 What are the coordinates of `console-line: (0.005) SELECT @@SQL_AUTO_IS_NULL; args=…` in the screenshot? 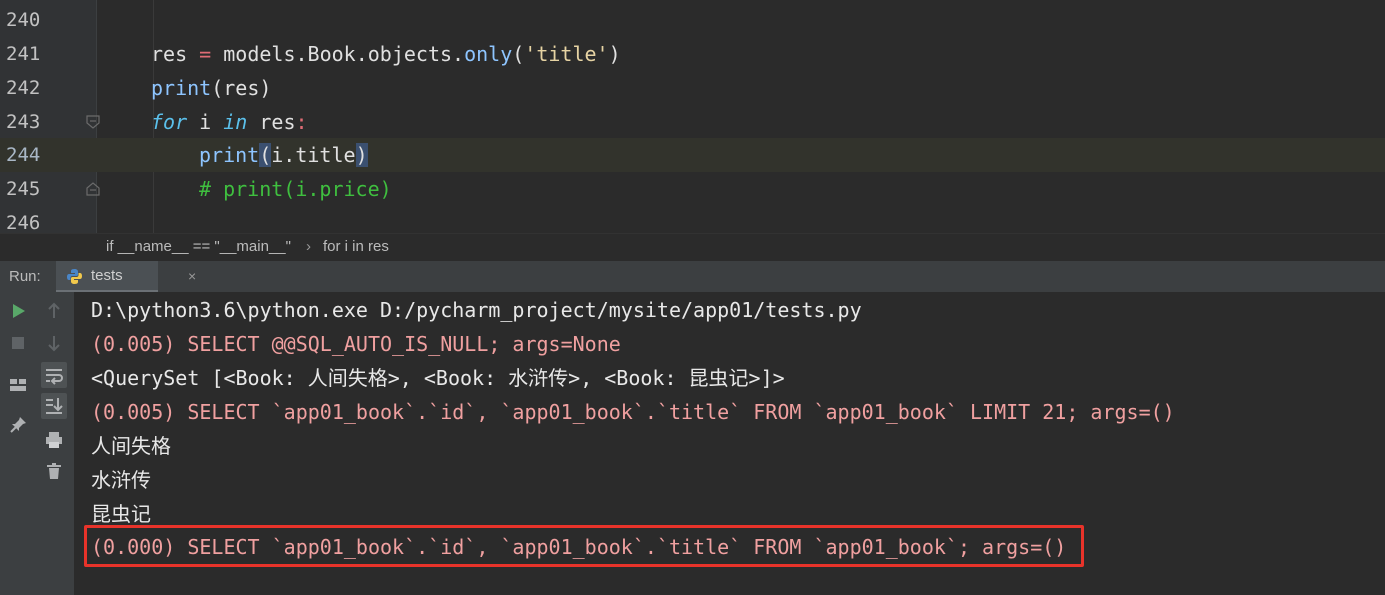 It's located at (356, 344).